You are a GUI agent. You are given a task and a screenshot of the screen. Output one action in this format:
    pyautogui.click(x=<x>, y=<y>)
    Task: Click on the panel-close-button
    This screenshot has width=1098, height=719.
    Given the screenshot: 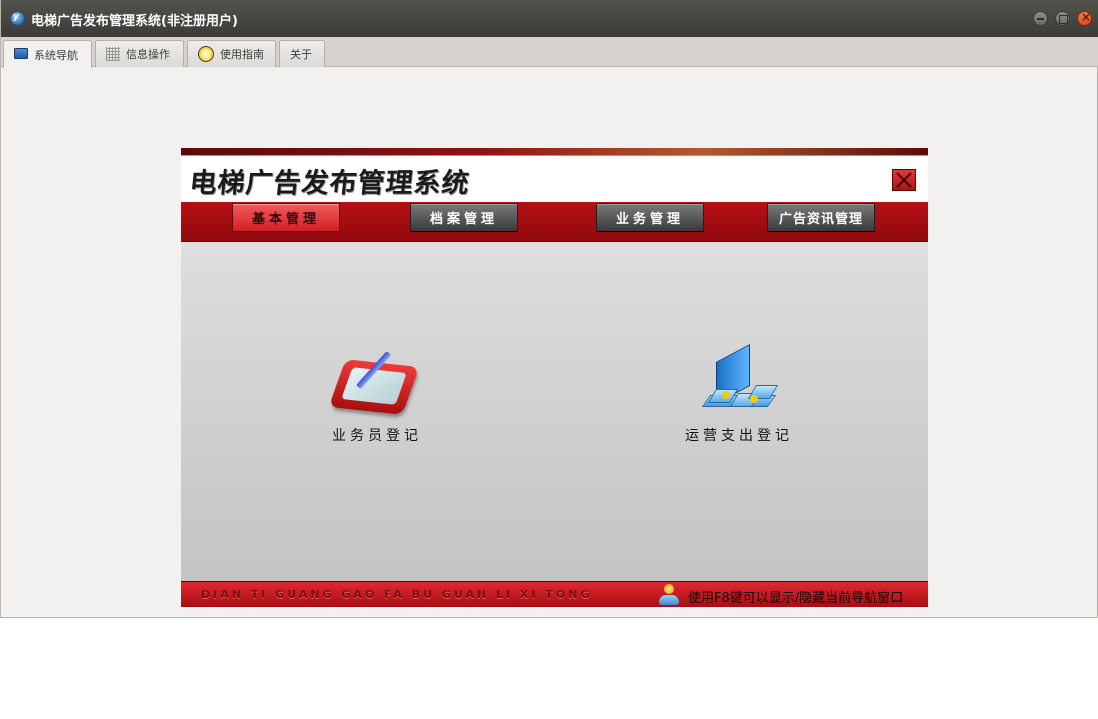 What is the action you would take?
    pyautogui.click(x=904, y=180)
    